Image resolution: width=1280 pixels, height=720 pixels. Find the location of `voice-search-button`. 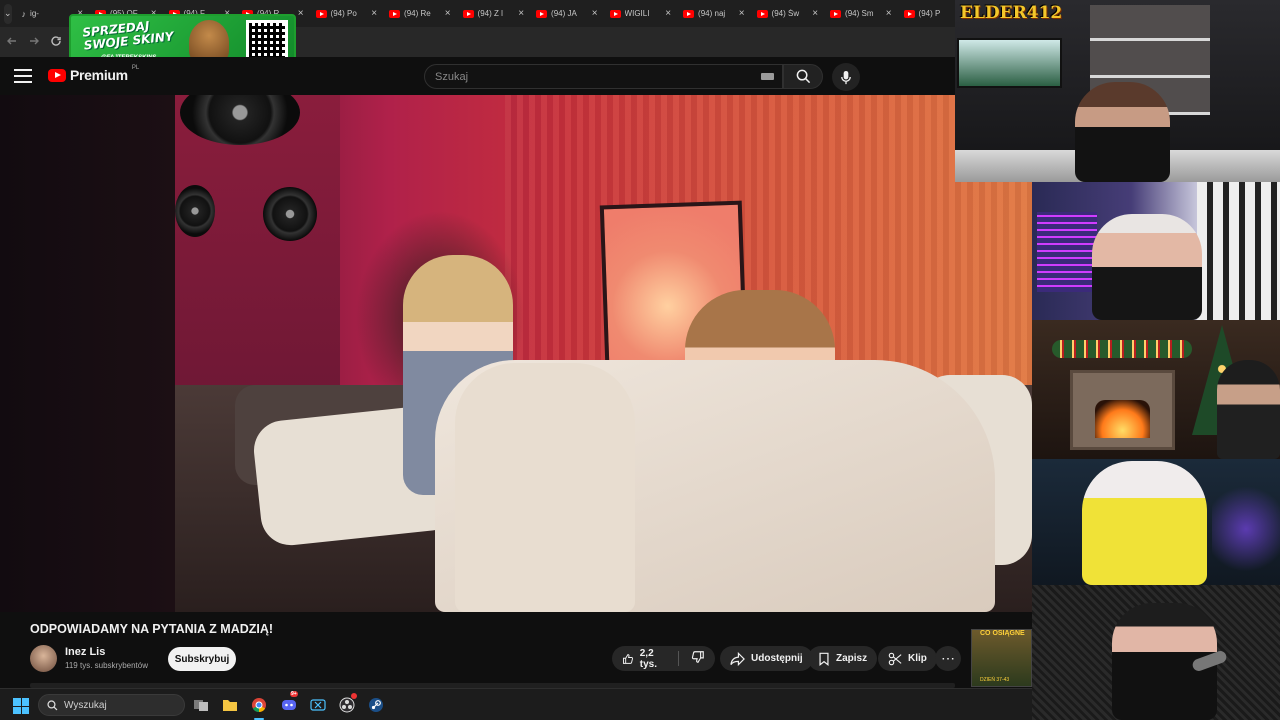

voice-search-button is located at coordinates (846, 77).